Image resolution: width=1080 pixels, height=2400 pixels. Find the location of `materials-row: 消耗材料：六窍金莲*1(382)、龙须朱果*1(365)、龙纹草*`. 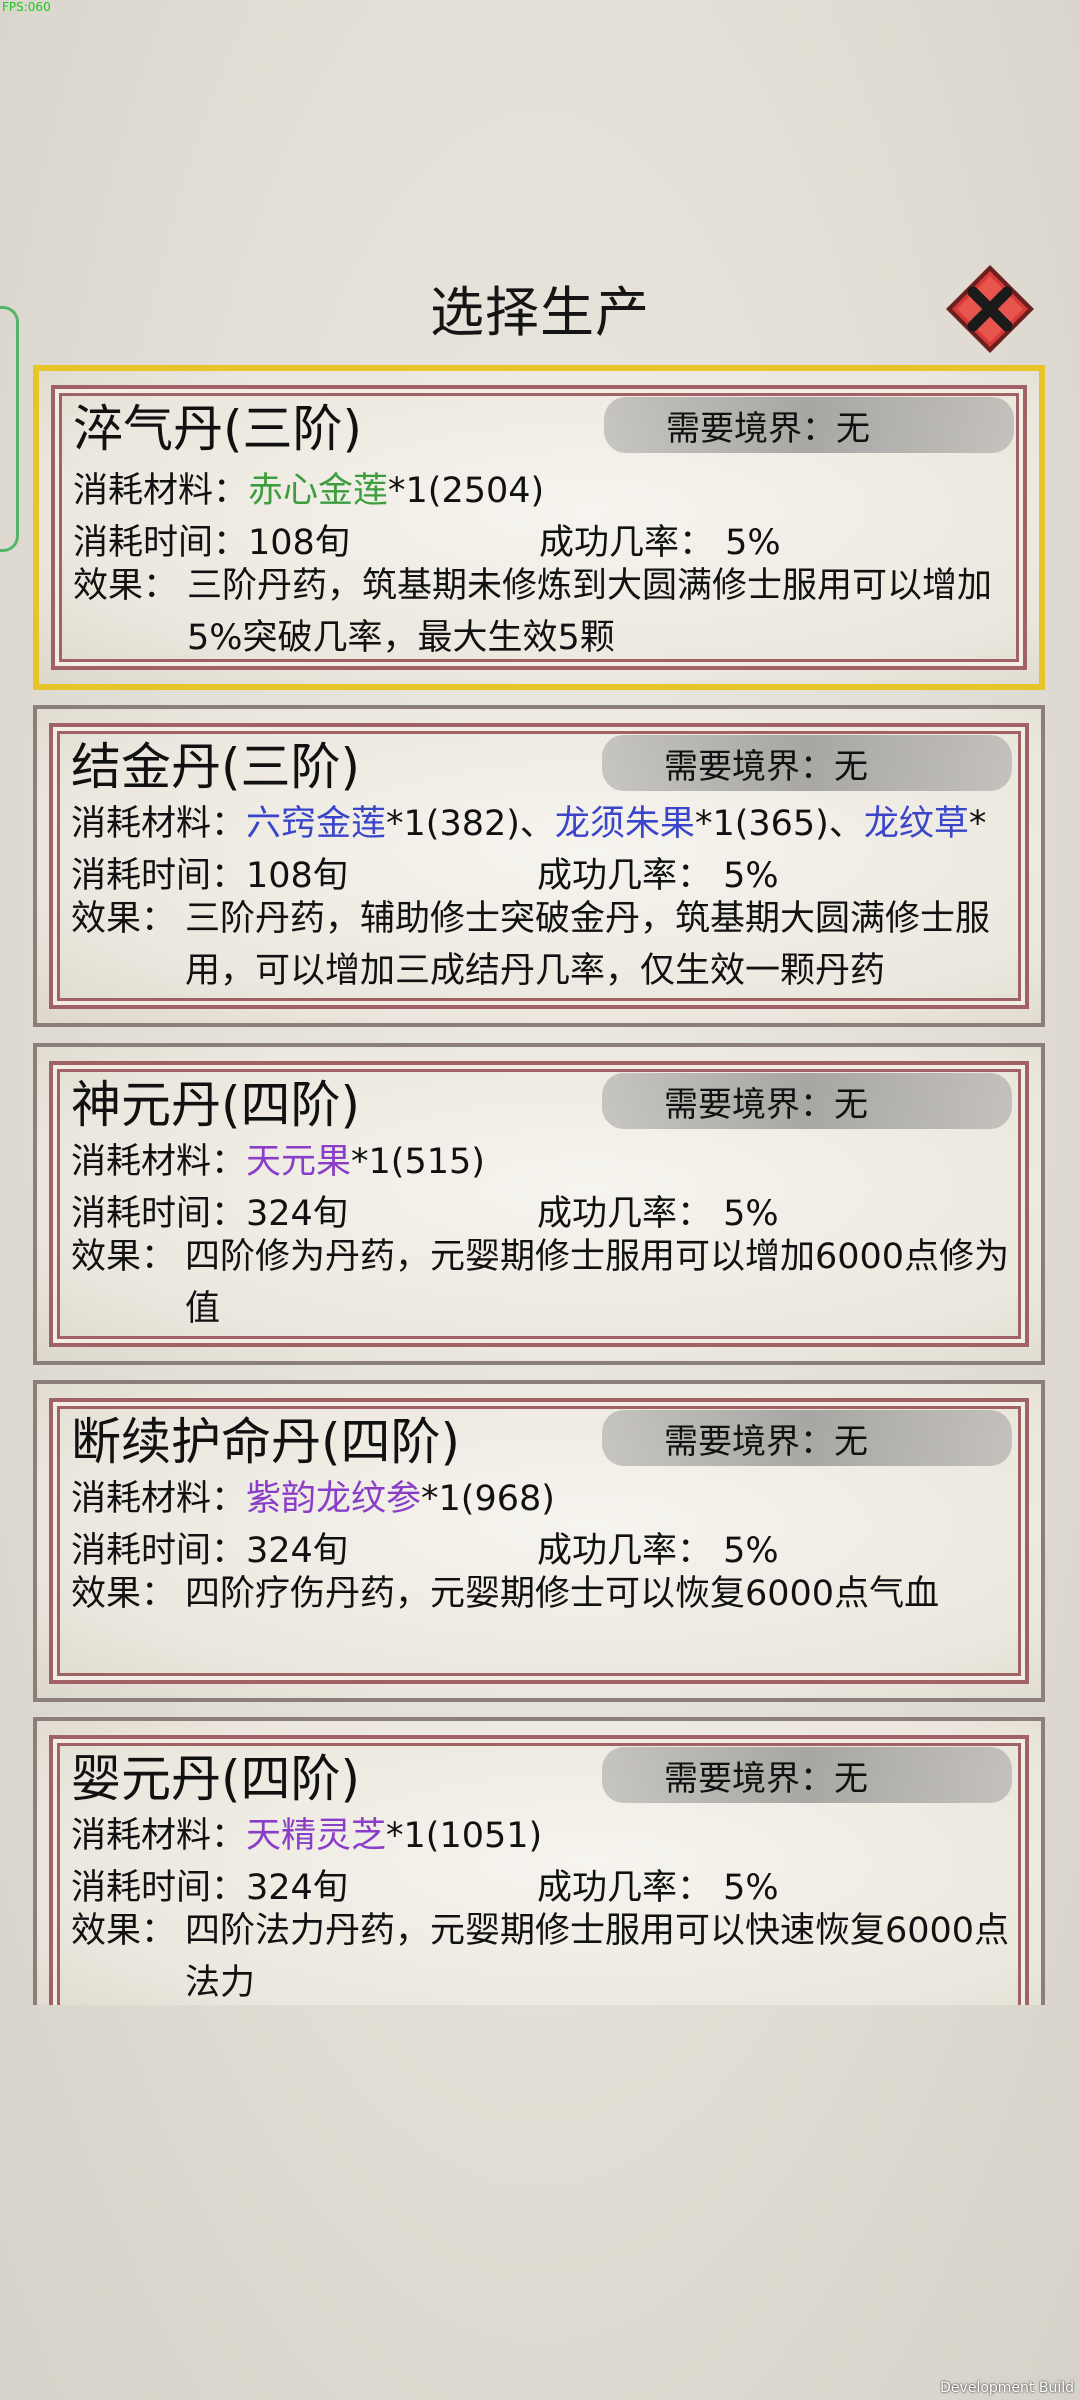

materials-row: 消耗材料：六窍金莲*1(382)、龙须朱果*1(365)、龙纹草* is located at coordinates (528, 820).